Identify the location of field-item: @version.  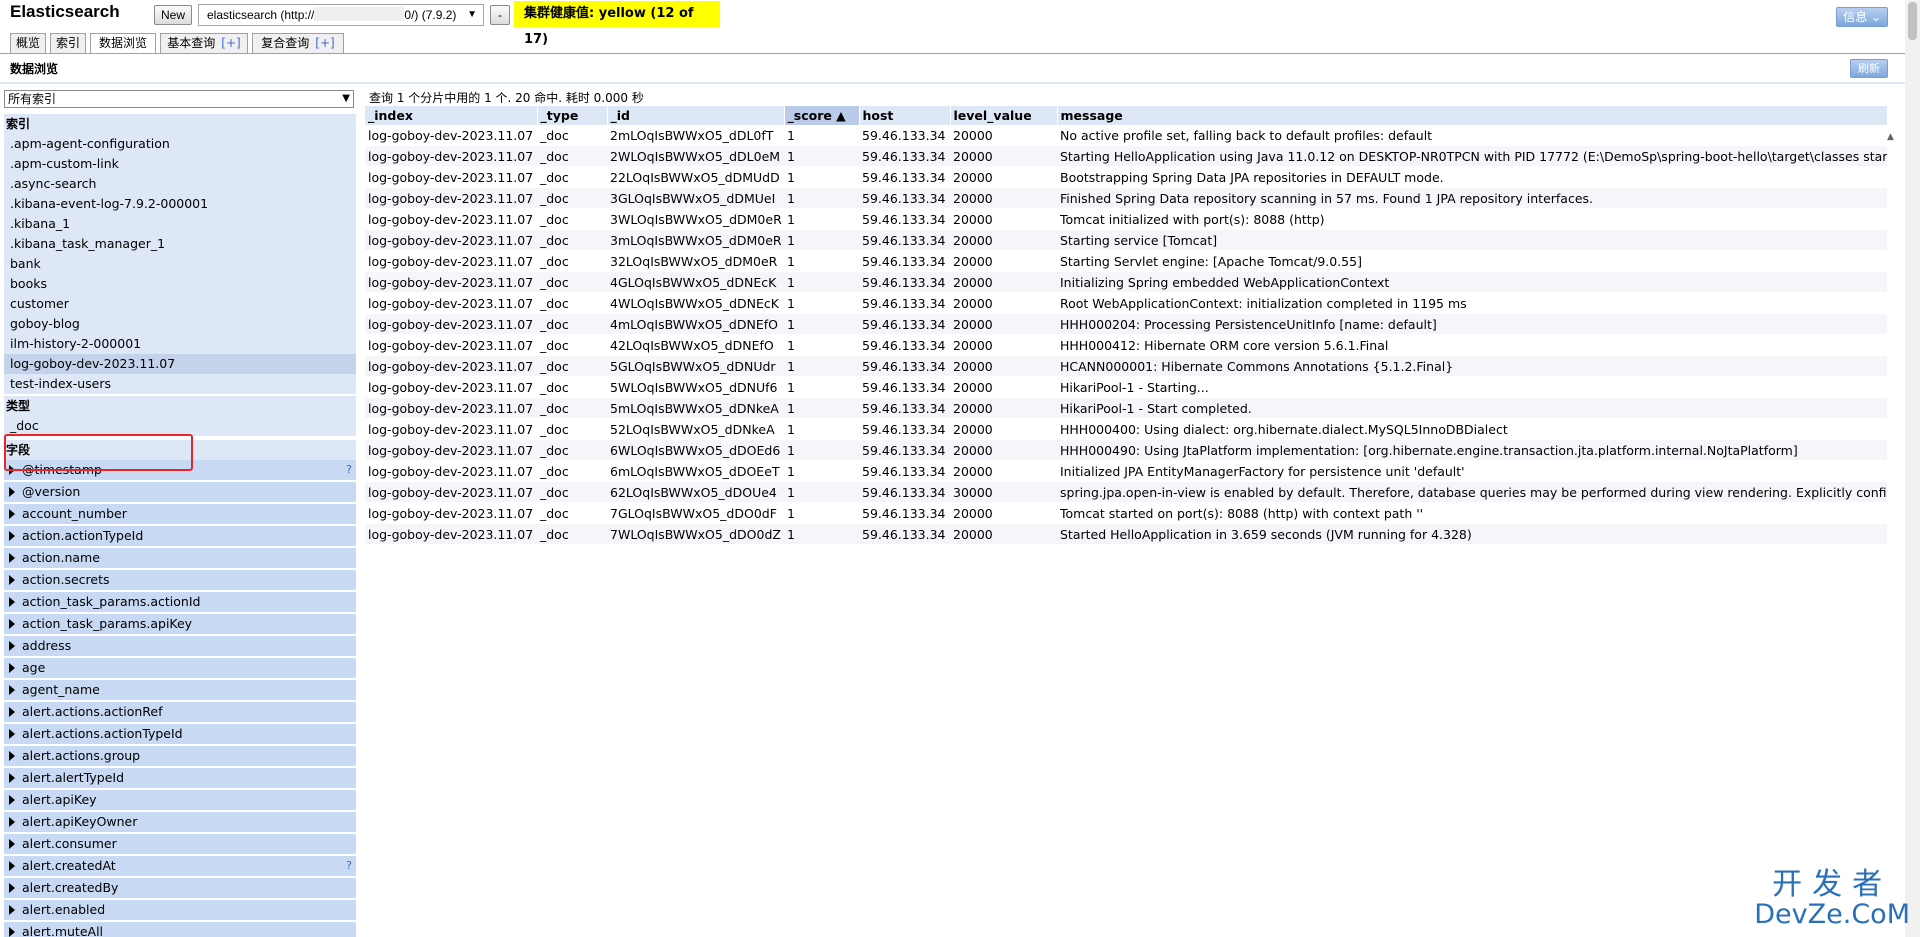
(180, 492).